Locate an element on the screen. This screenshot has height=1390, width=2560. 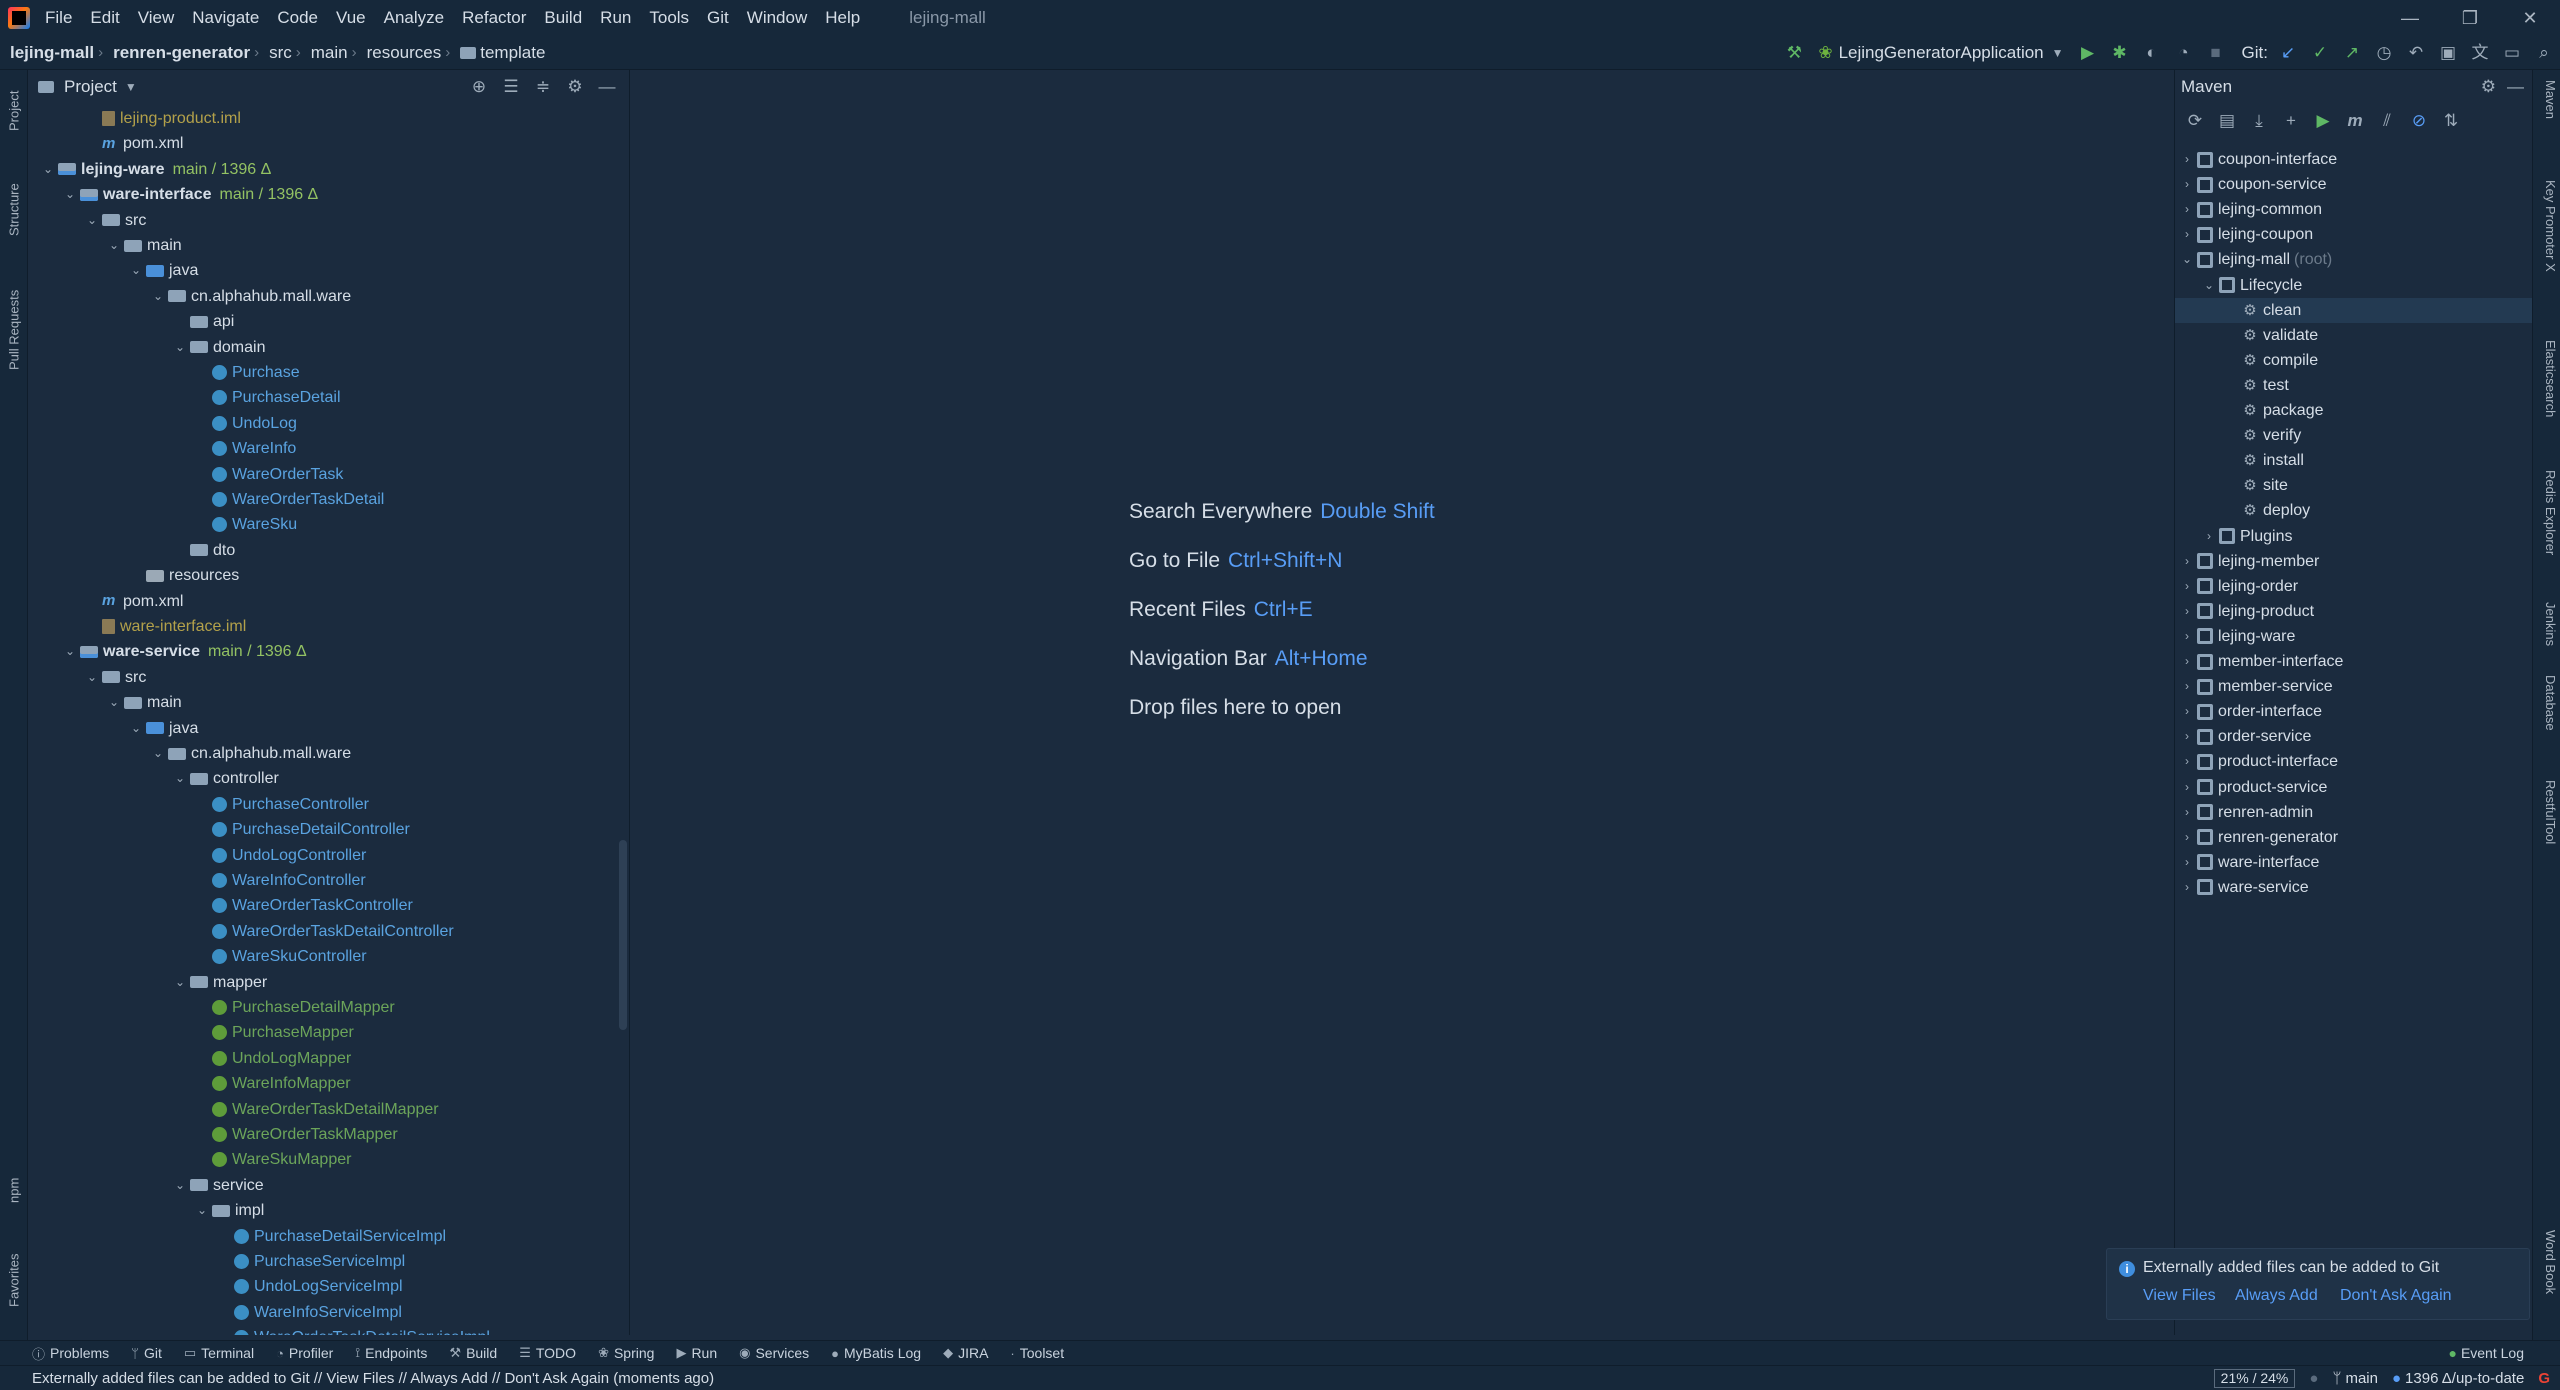
tree-node: ⌄ controller is located at coordinates (224, 778).